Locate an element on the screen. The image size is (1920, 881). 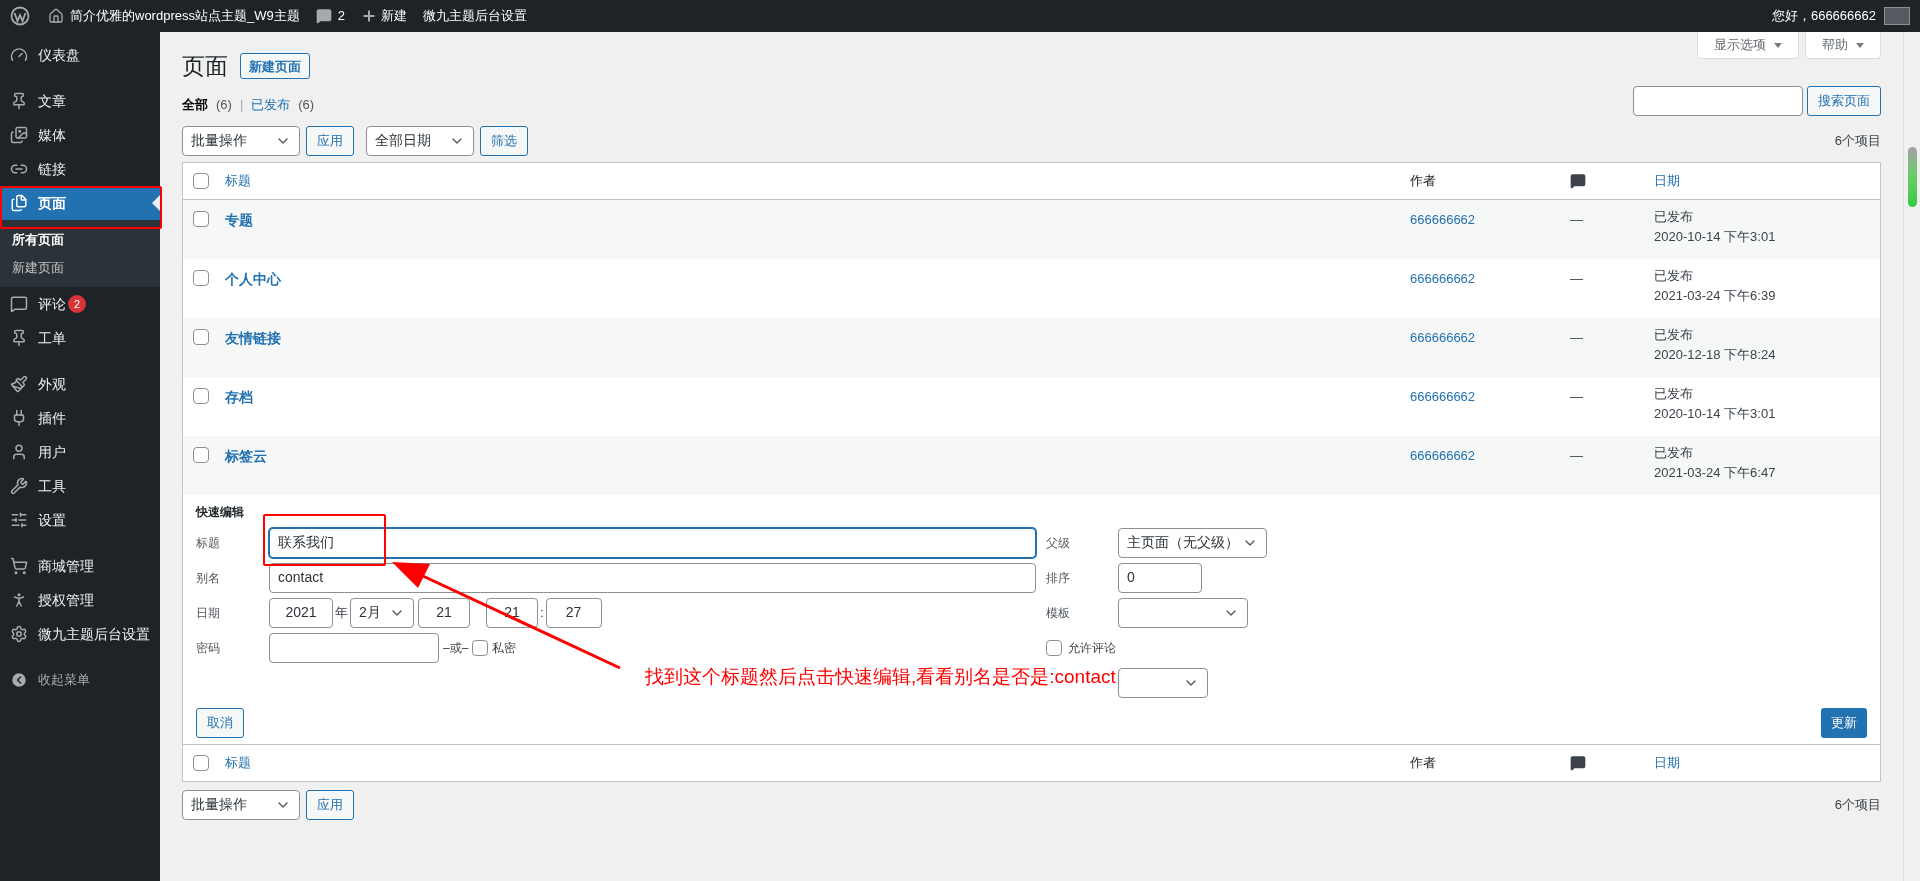
submenu-item: 所有页面 is located at coordinates (80, 240).